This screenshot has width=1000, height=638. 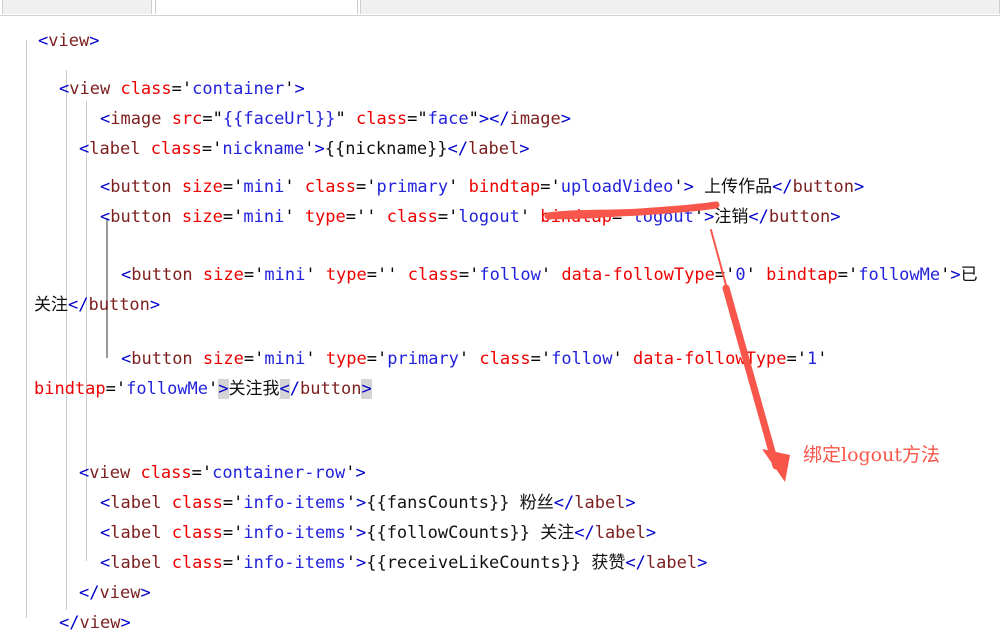 I want to click on code-line: <view class='container'>, so click(x=182, y=89).